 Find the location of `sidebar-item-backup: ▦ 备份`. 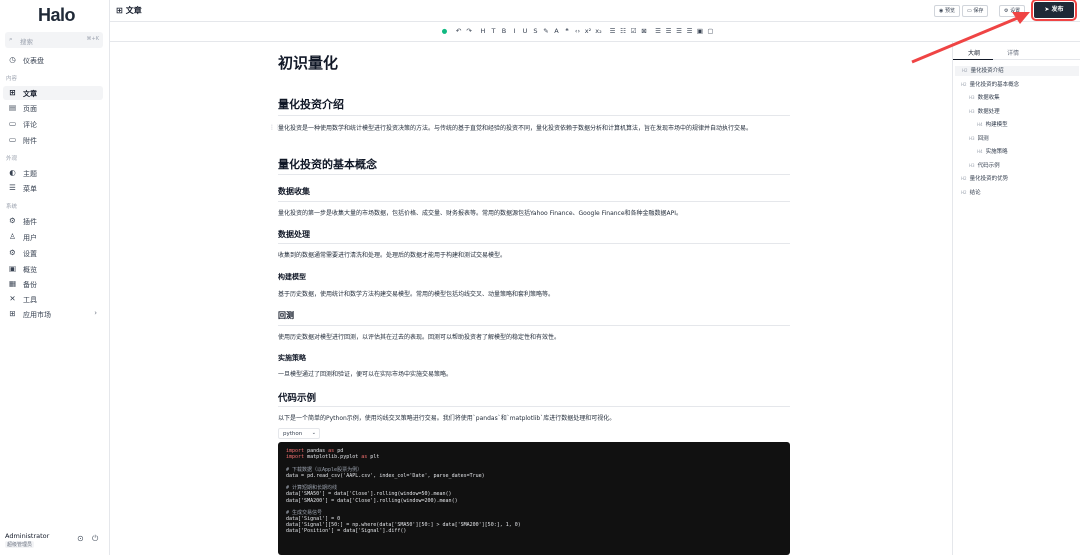

sidebar-item-backup: ▦ 备份 is located at coordinates (53, 284).